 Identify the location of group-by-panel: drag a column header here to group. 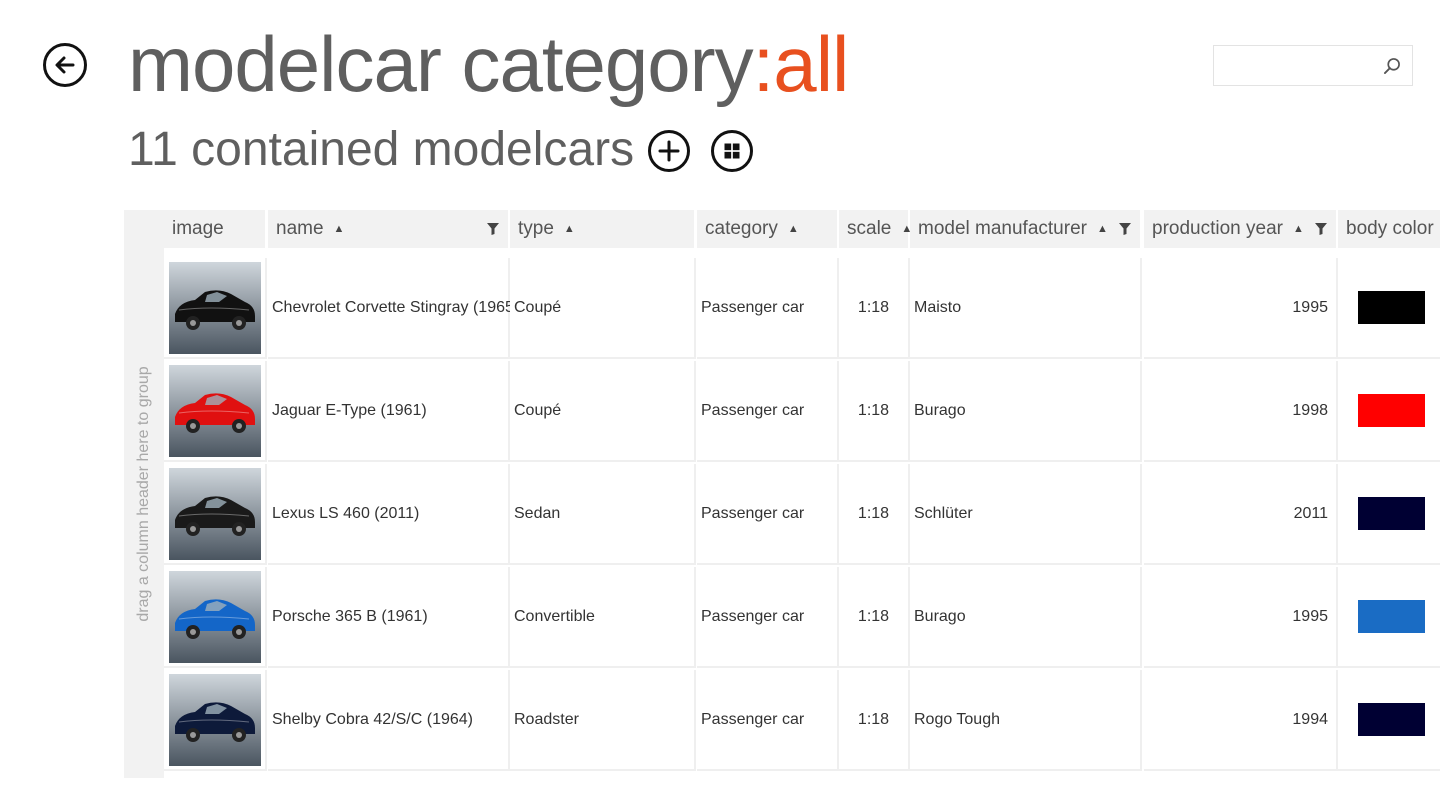
(144, 494).